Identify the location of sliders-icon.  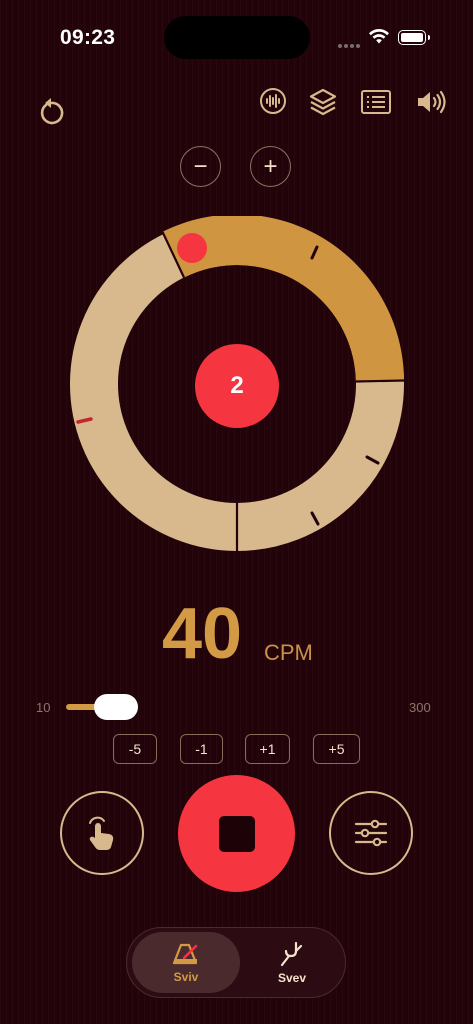
(371, 833).